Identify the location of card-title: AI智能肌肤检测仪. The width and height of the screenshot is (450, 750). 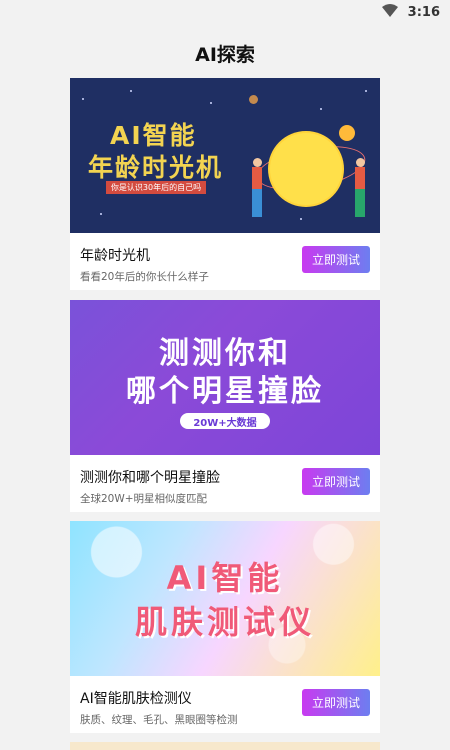
(136, 699).